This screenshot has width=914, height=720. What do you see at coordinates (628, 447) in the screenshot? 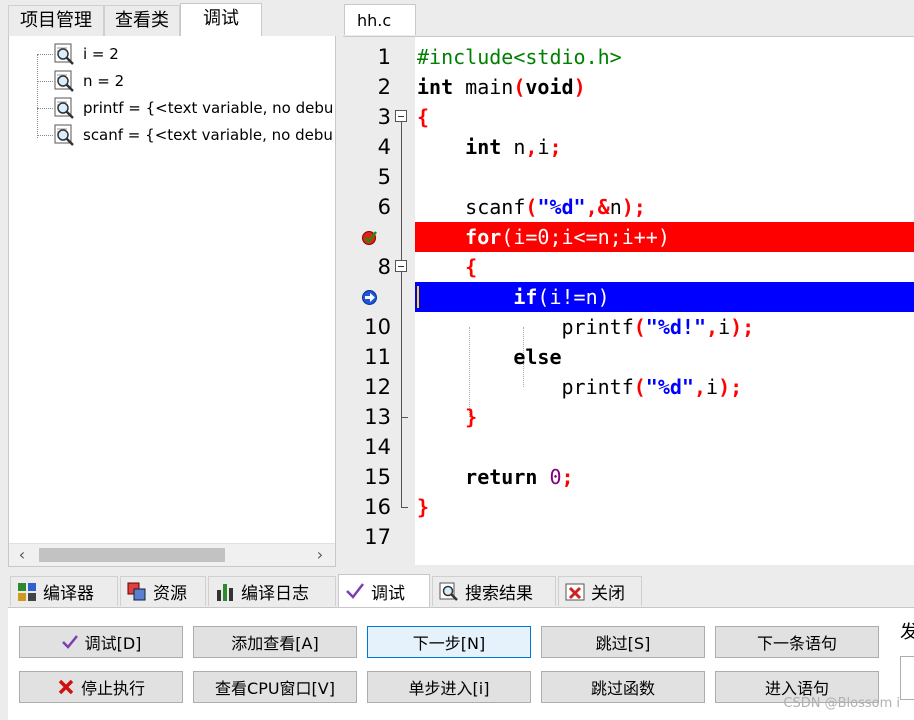
I see `code-line: 14` at bounding box center [628, 447].